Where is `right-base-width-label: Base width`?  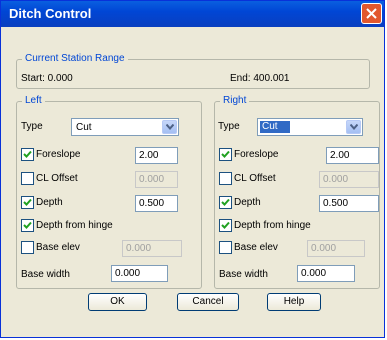
right-base-width-label: Base width is located at coordinates (243, 274).